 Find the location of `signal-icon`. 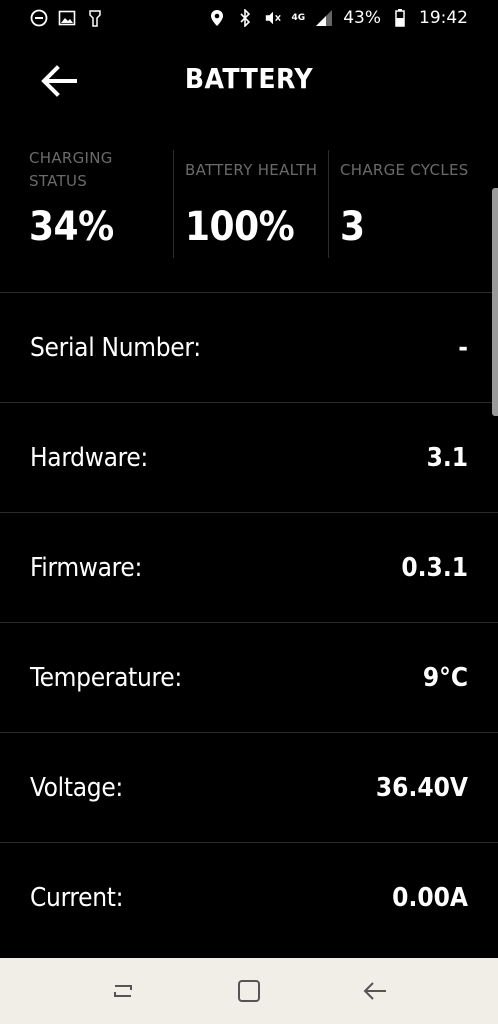

signal-icon is located at coordinates (324, 18).